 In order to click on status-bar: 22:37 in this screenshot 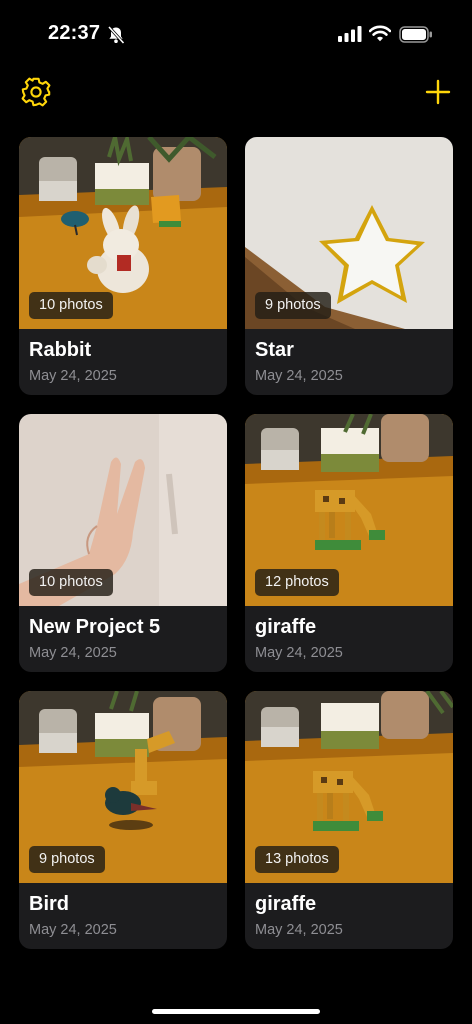, I will do `click(236, 35)`.